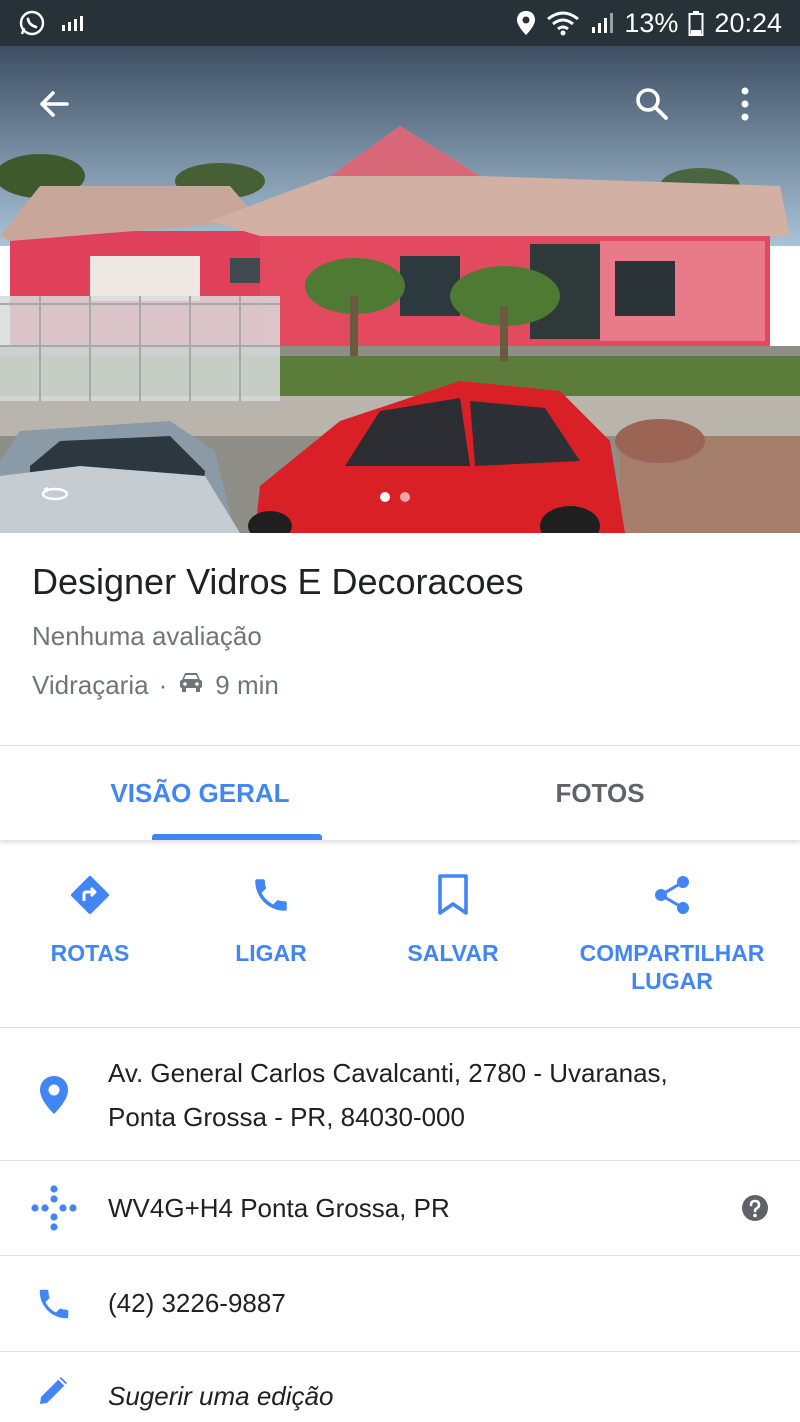 The height and width of the screenshot is (1422, 800). What do you see at coordinates (54, 1095) in the screenshot?
I see `place-pin-icon` at bounding box center [54, 1095].